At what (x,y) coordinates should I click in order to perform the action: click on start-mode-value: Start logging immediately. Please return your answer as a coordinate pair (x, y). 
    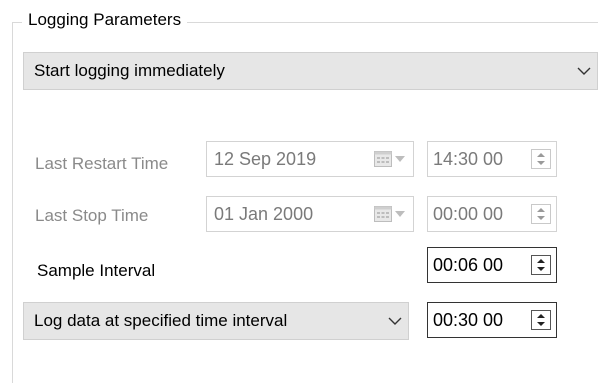
    Looking at the image, I should click on (129, 70).